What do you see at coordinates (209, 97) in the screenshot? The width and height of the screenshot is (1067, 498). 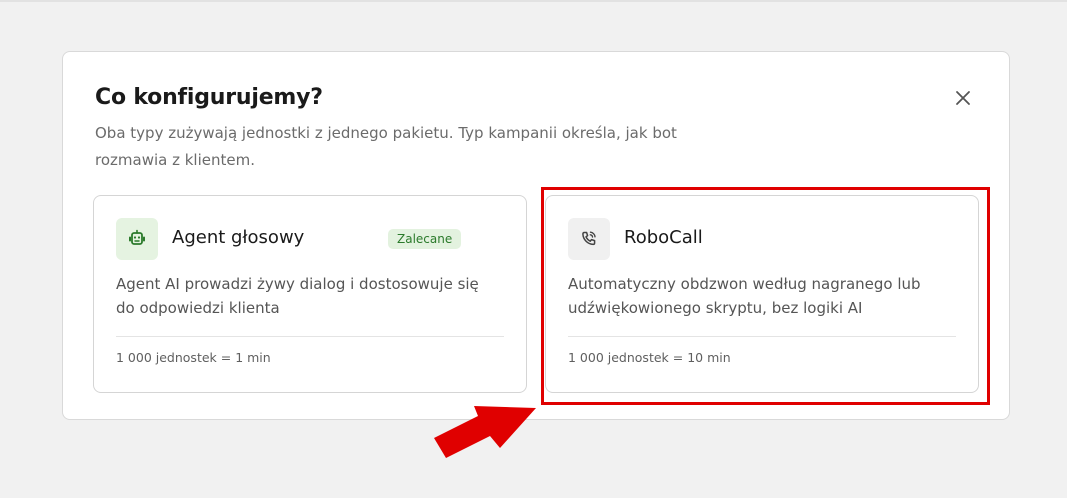 I see `dialog-title: Co konfigurujemy?` at bounding box center [209, 97].